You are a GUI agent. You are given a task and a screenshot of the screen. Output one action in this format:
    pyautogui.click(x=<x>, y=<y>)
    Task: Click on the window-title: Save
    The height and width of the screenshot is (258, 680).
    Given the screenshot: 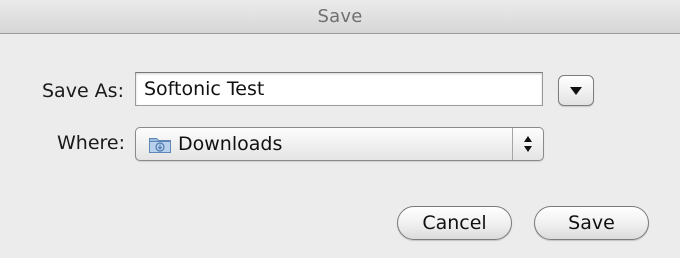 What is the action you would take?
    pyautogui.click(x=340, y=16)
    